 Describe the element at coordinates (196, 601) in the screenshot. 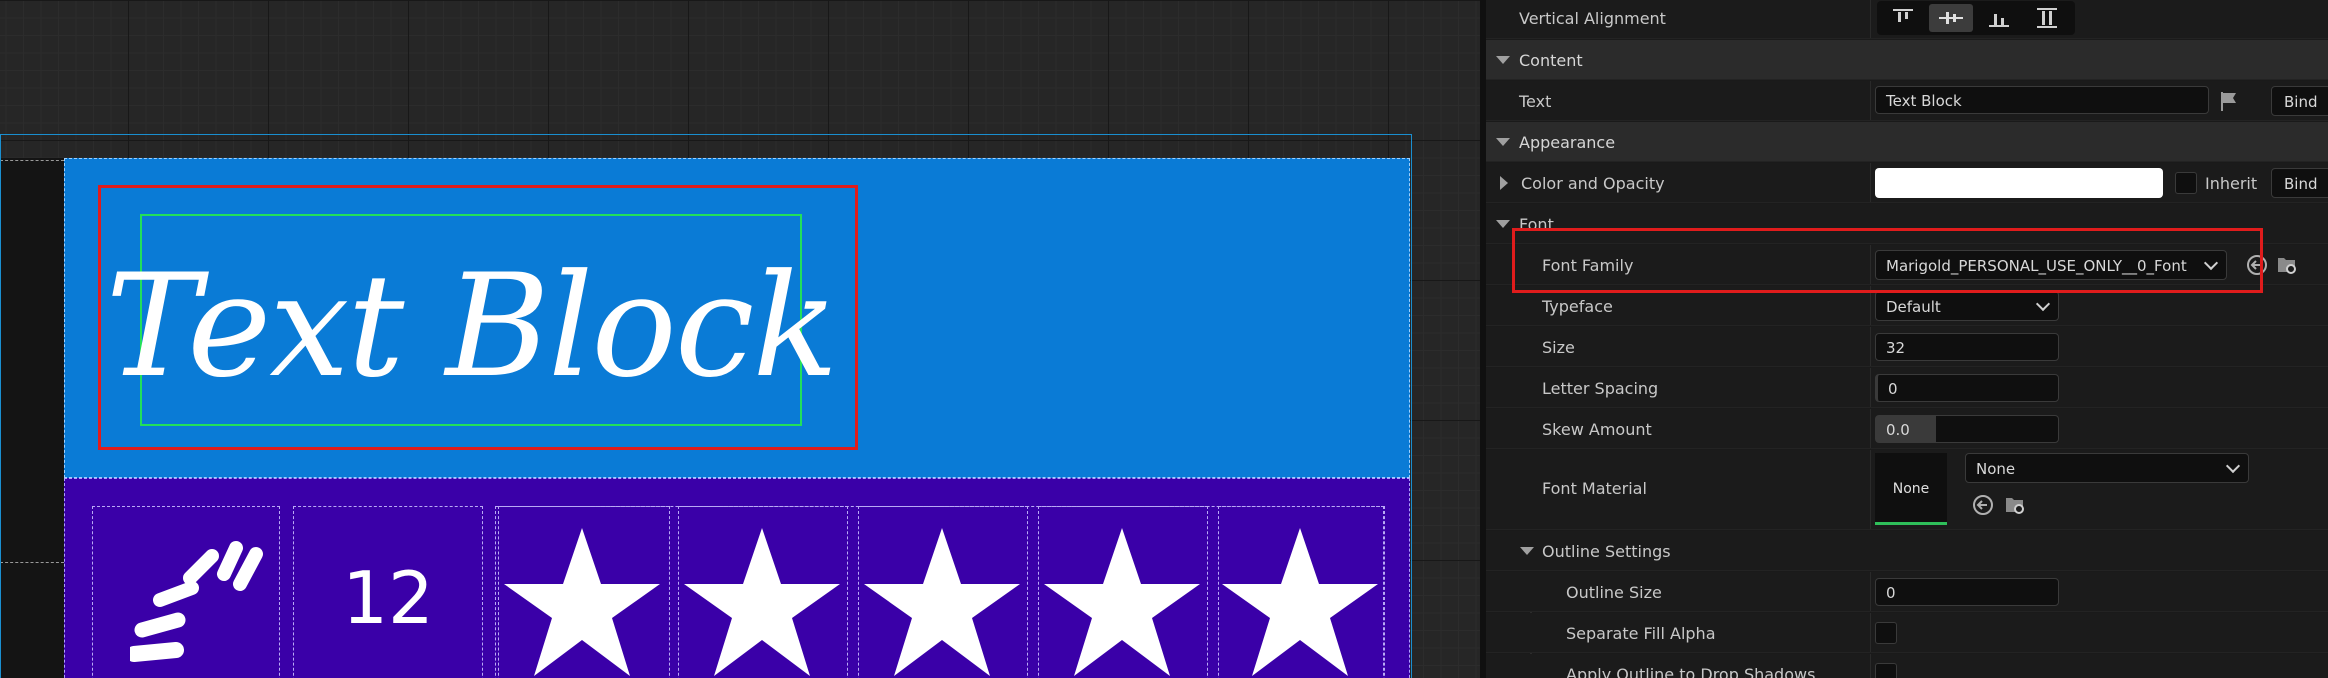

I see `loading-throbber-icon` at that location.